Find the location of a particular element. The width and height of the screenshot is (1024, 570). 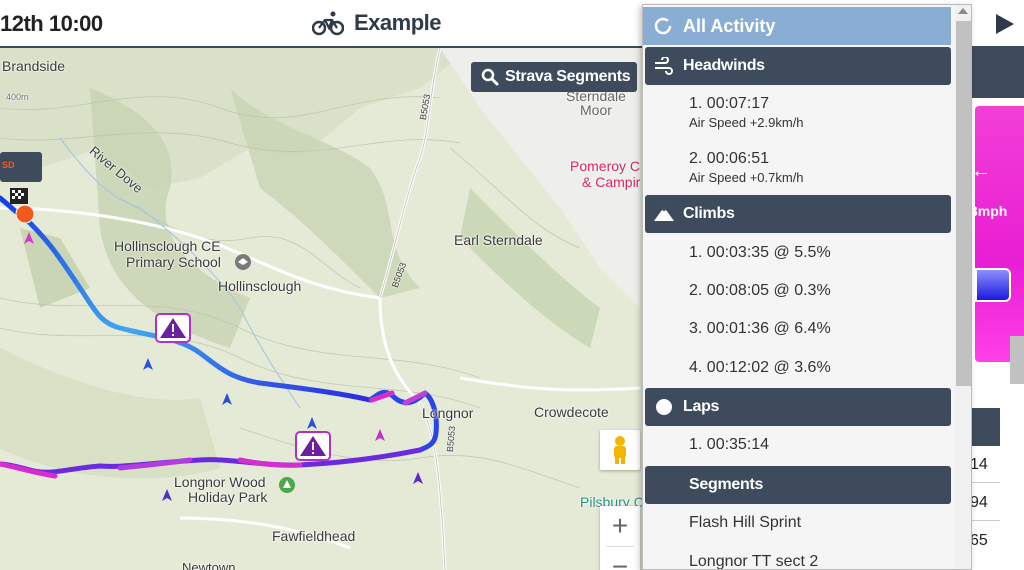

climb-item-3: 3. 00:01:36 @ 6.4% is located at coordinates (760, 329).